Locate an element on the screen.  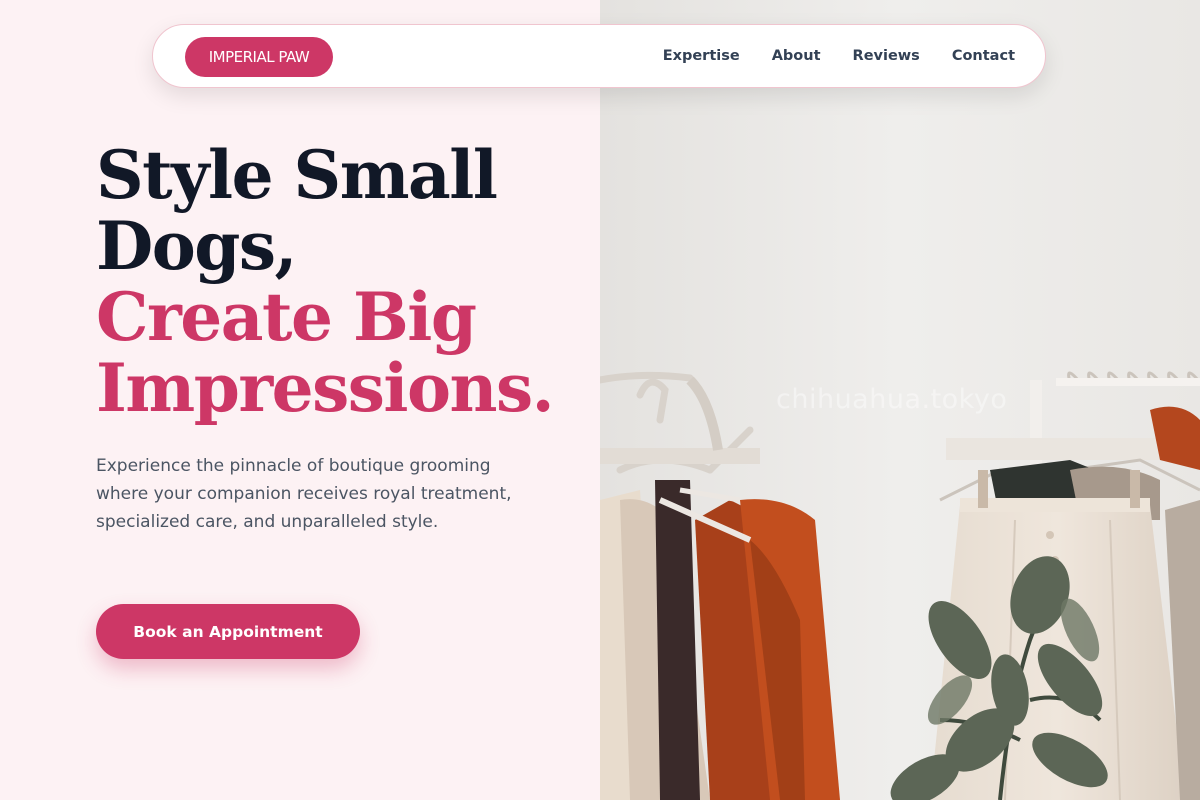
nav-links: Expertise About Reviews Contact is located at coordinates (839, 56).